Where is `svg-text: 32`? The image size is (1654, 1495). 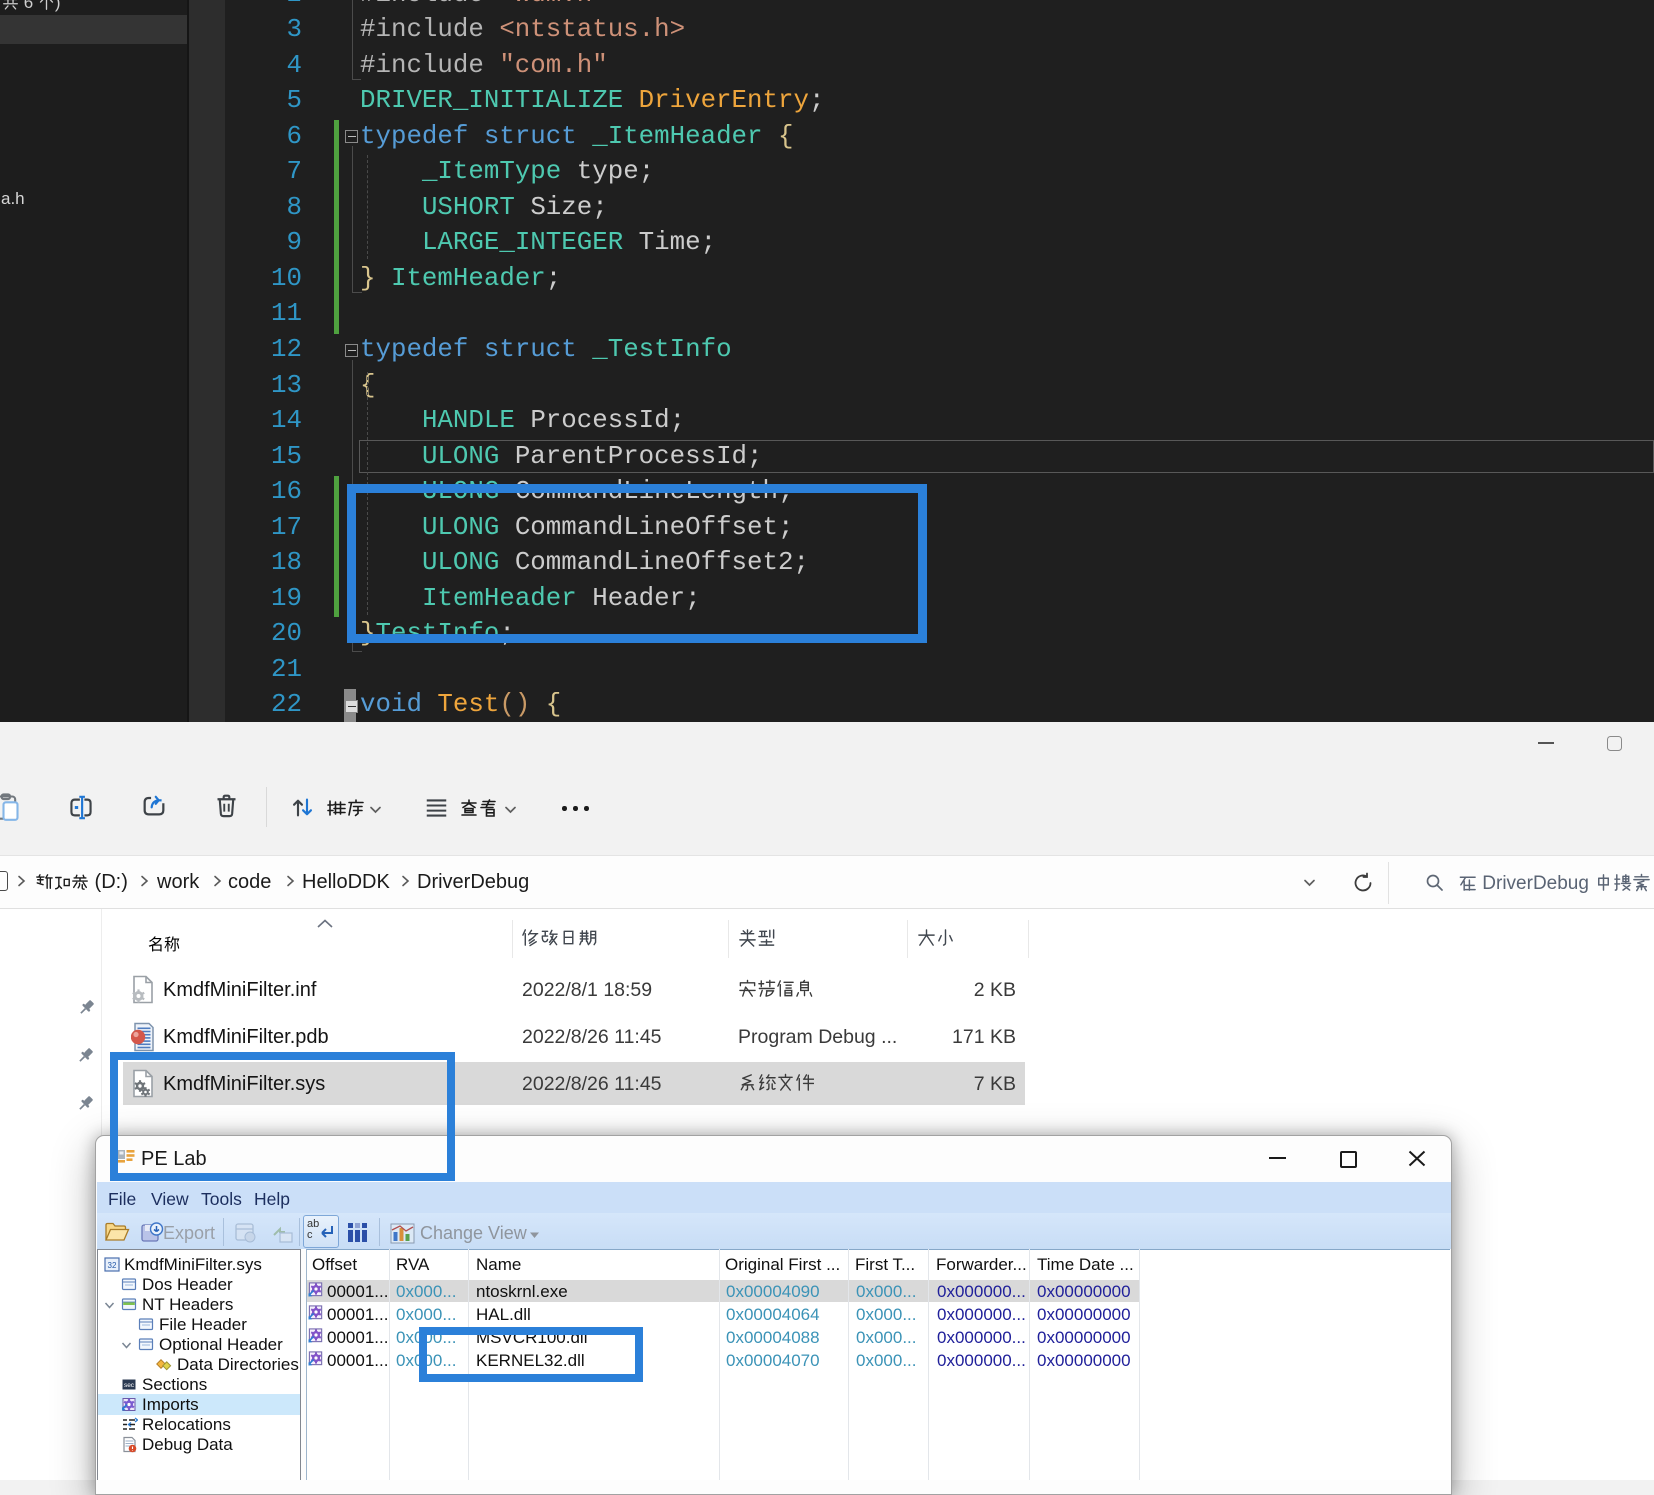
svg-text: 32 is located at coordinates (112, 1265).